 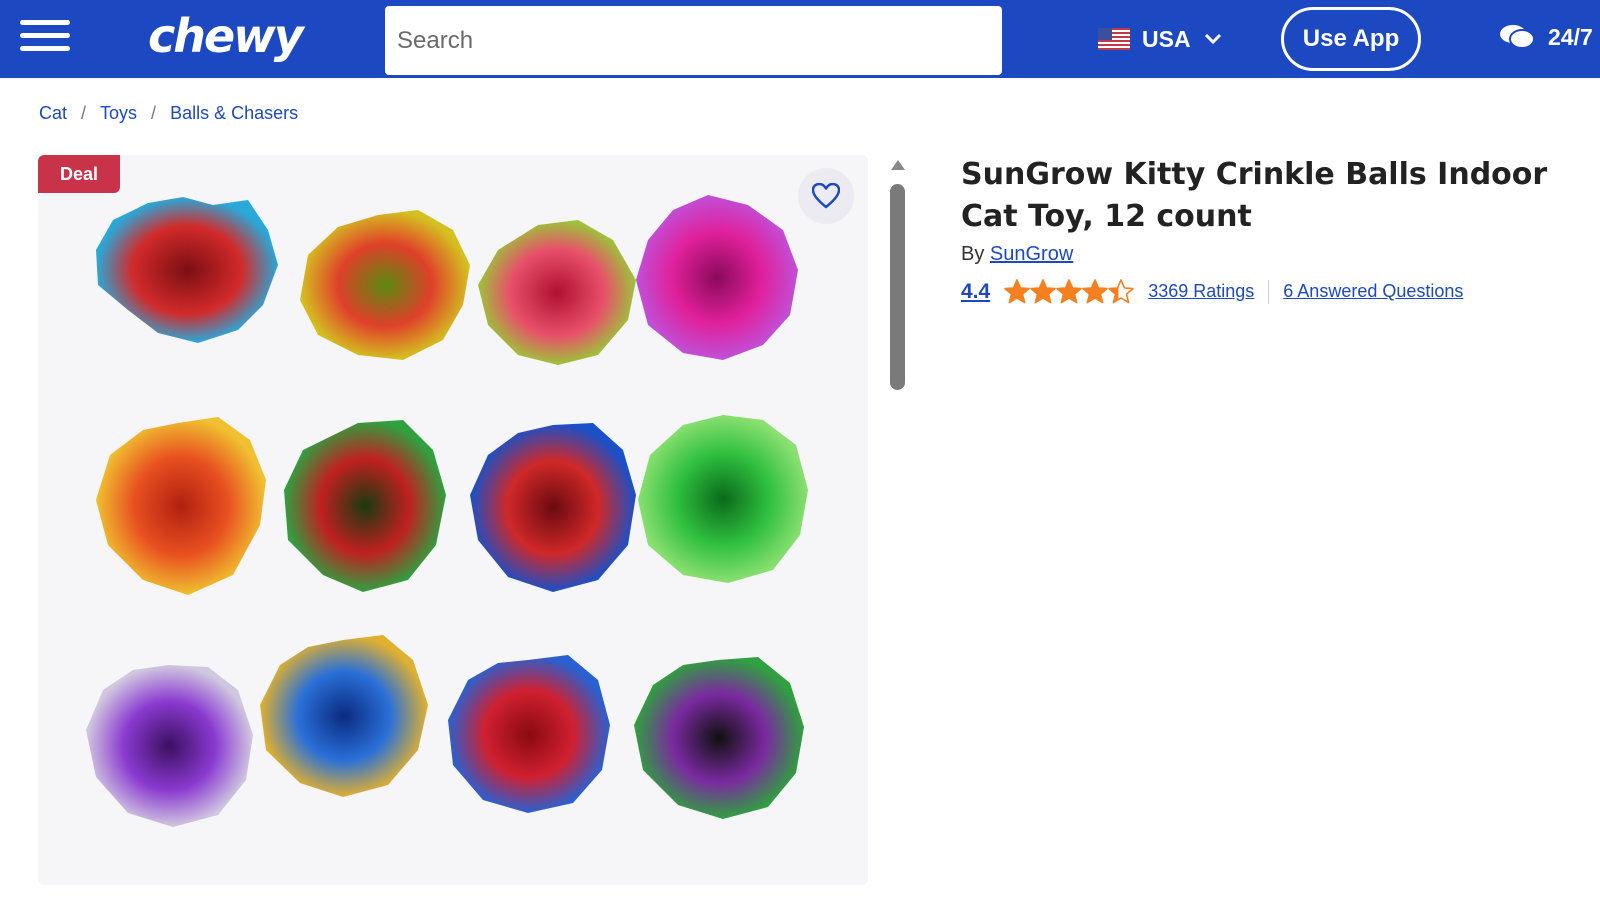 I want to click on chewy-logo: chewy, so click(x=226, y=36).